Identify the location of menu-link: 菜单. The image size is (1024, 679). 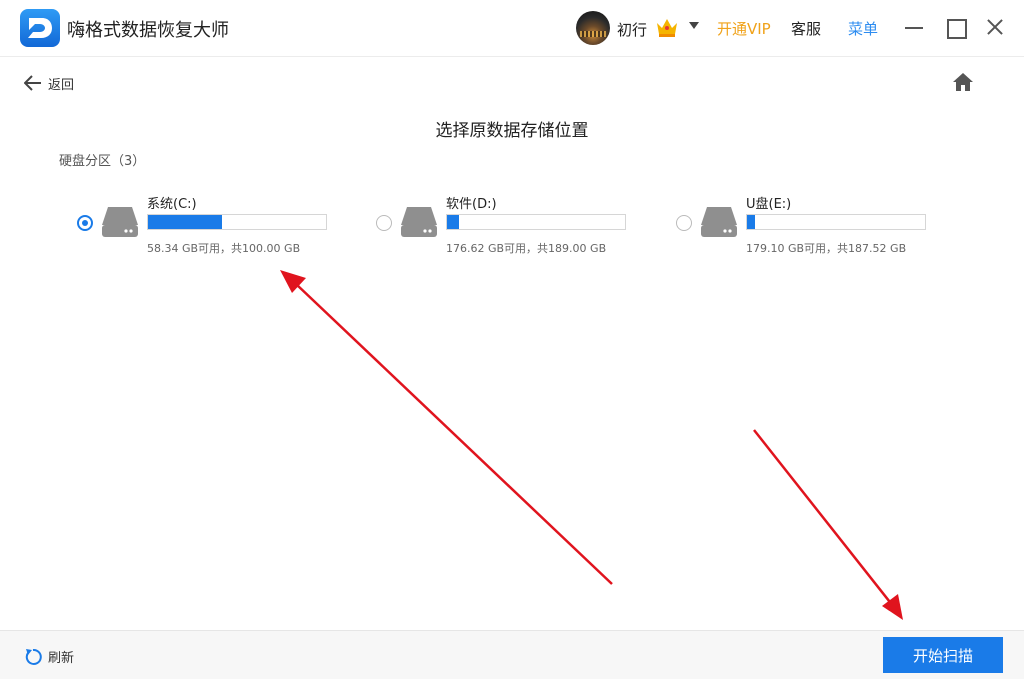
(863, 28).